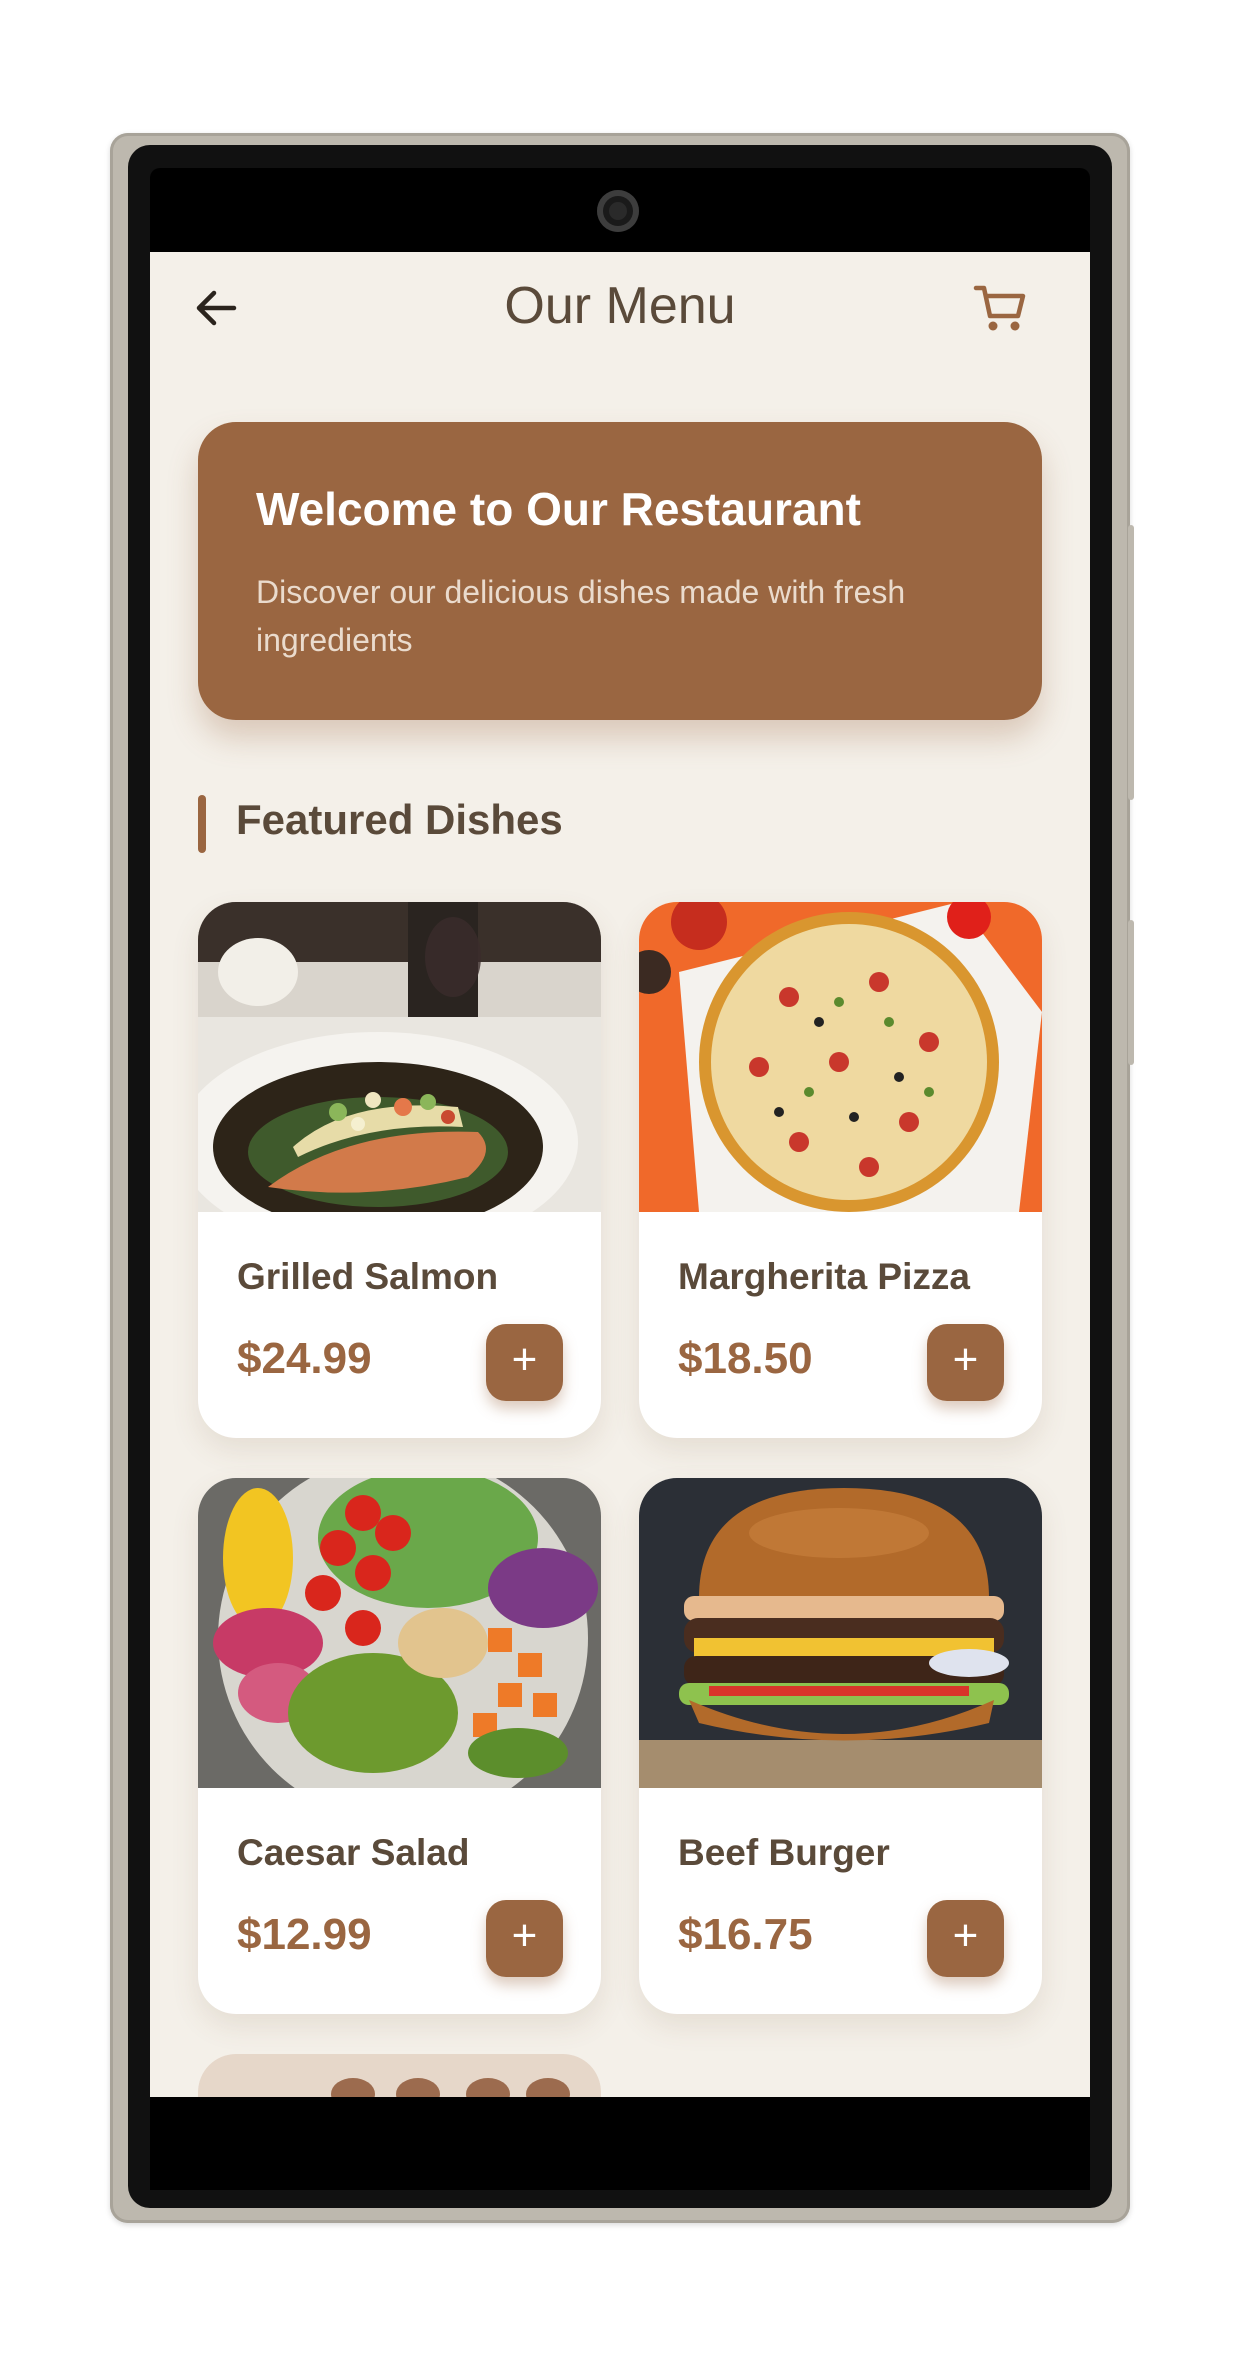  Describe the element at coordinates (784, 1852) in the screenshot. I see `dish-name: Beef Burger` at that location.